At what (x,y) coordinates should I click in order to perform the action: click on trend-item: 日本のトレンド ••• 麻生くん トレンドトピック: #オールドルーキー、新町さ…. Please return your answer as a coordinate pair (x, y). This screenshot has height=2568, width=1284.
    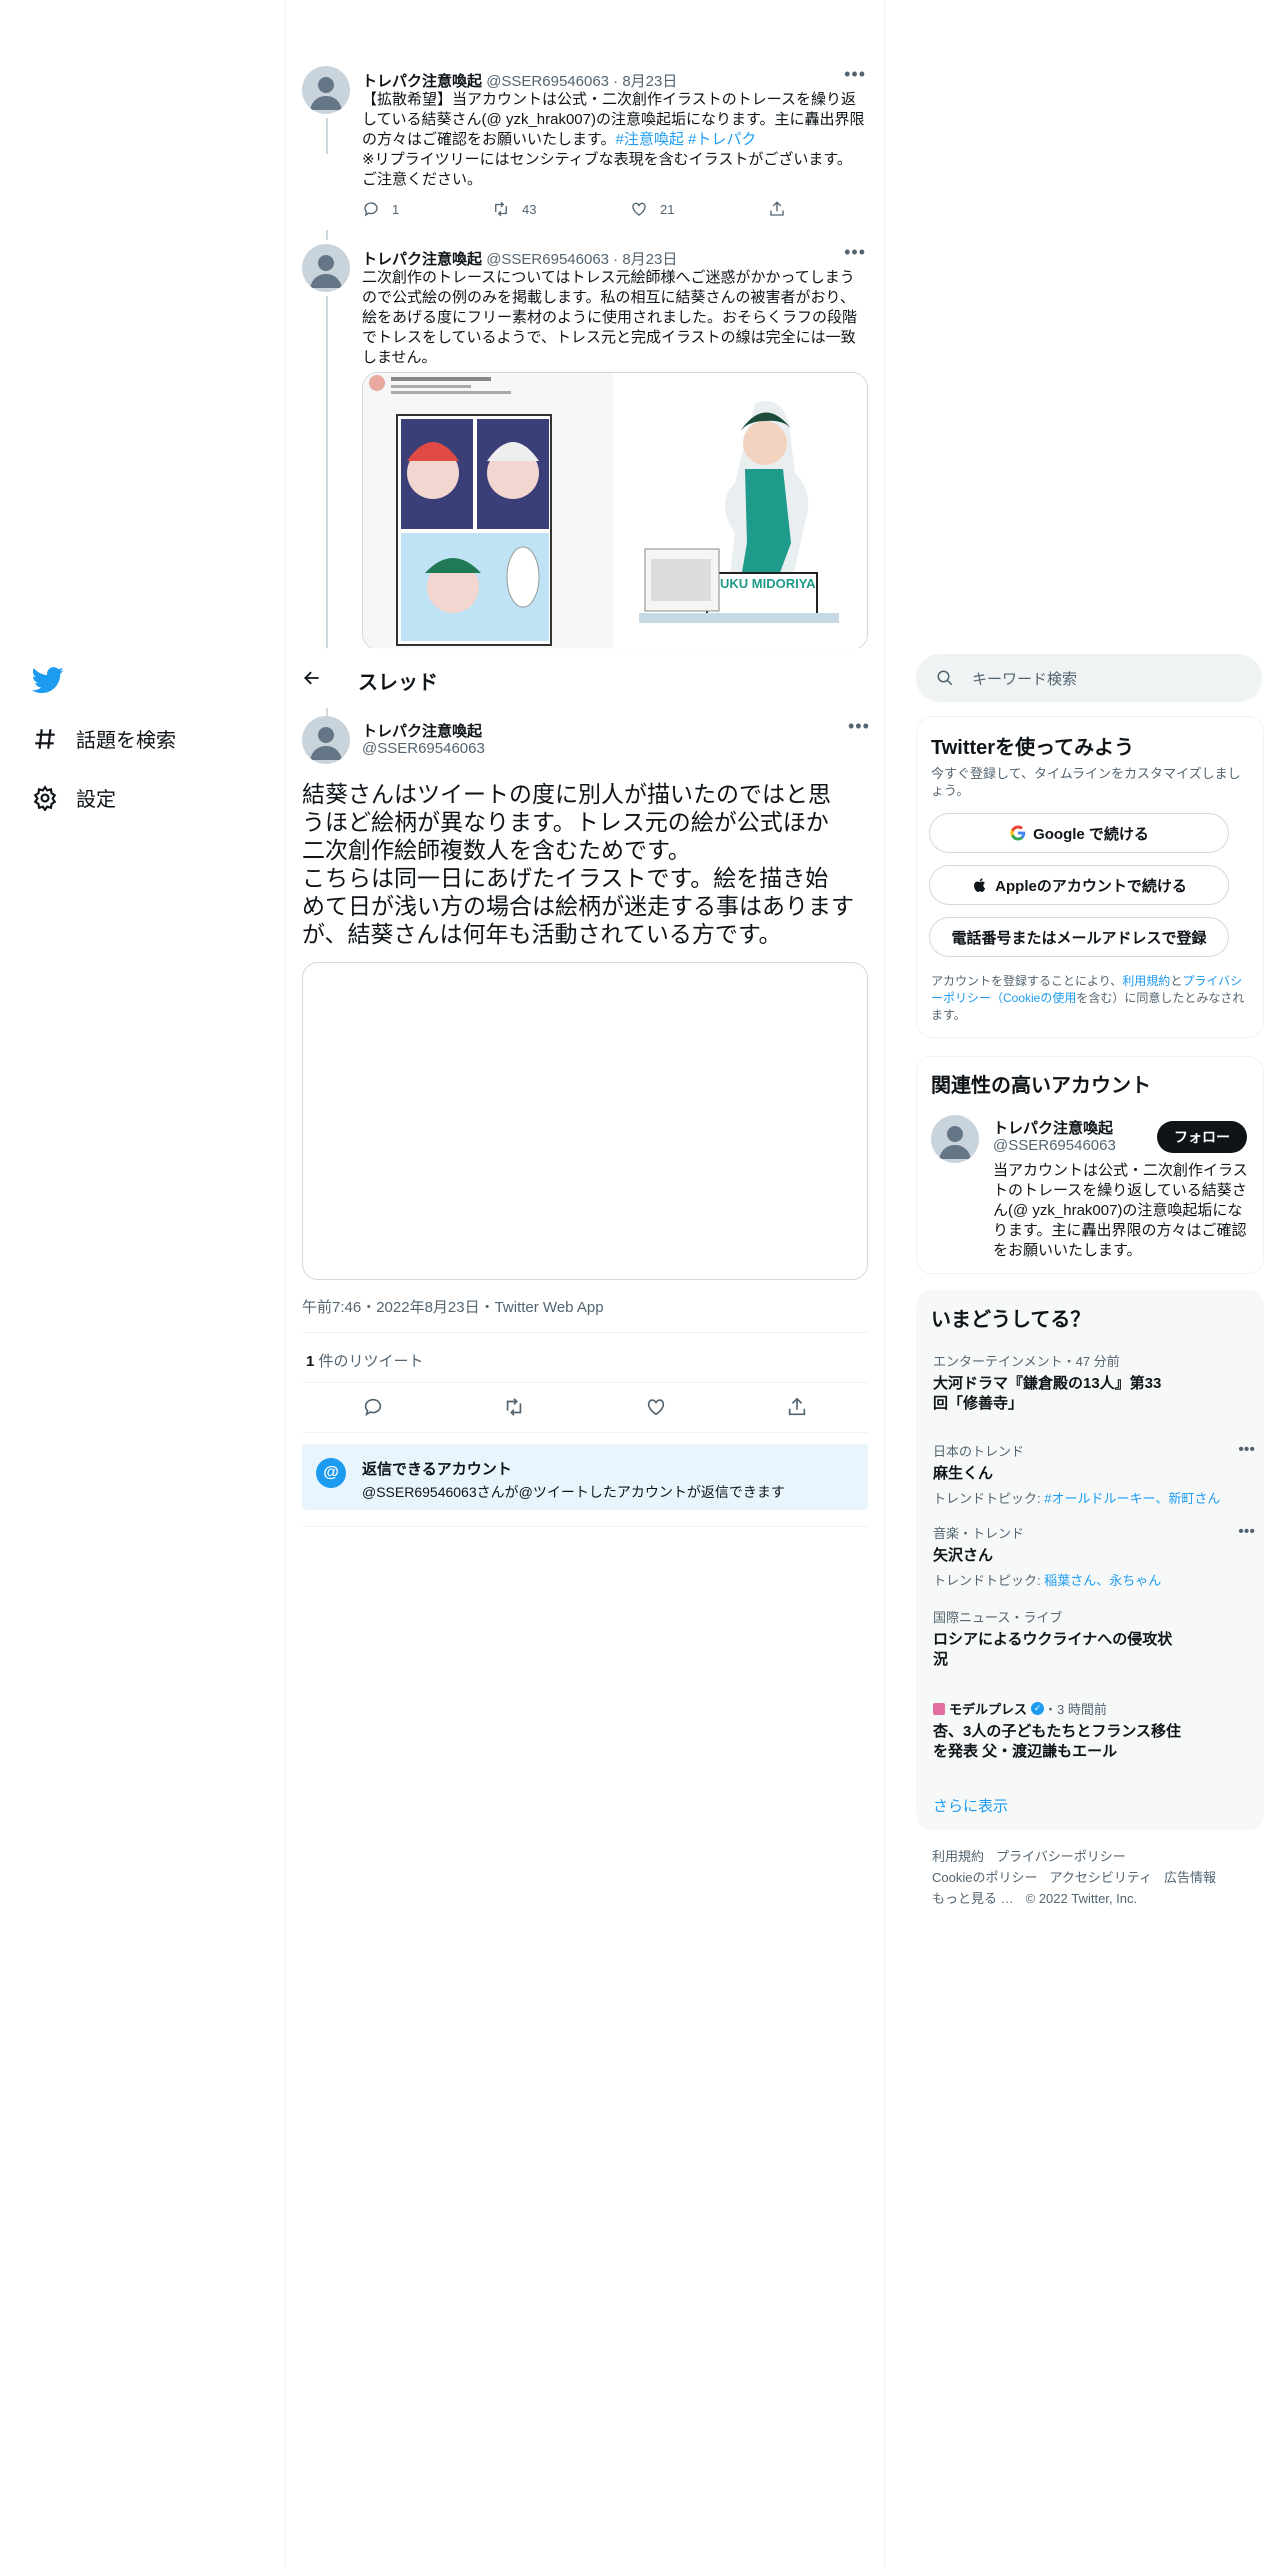
    Looking at the image, I should click on (1094, 1474).